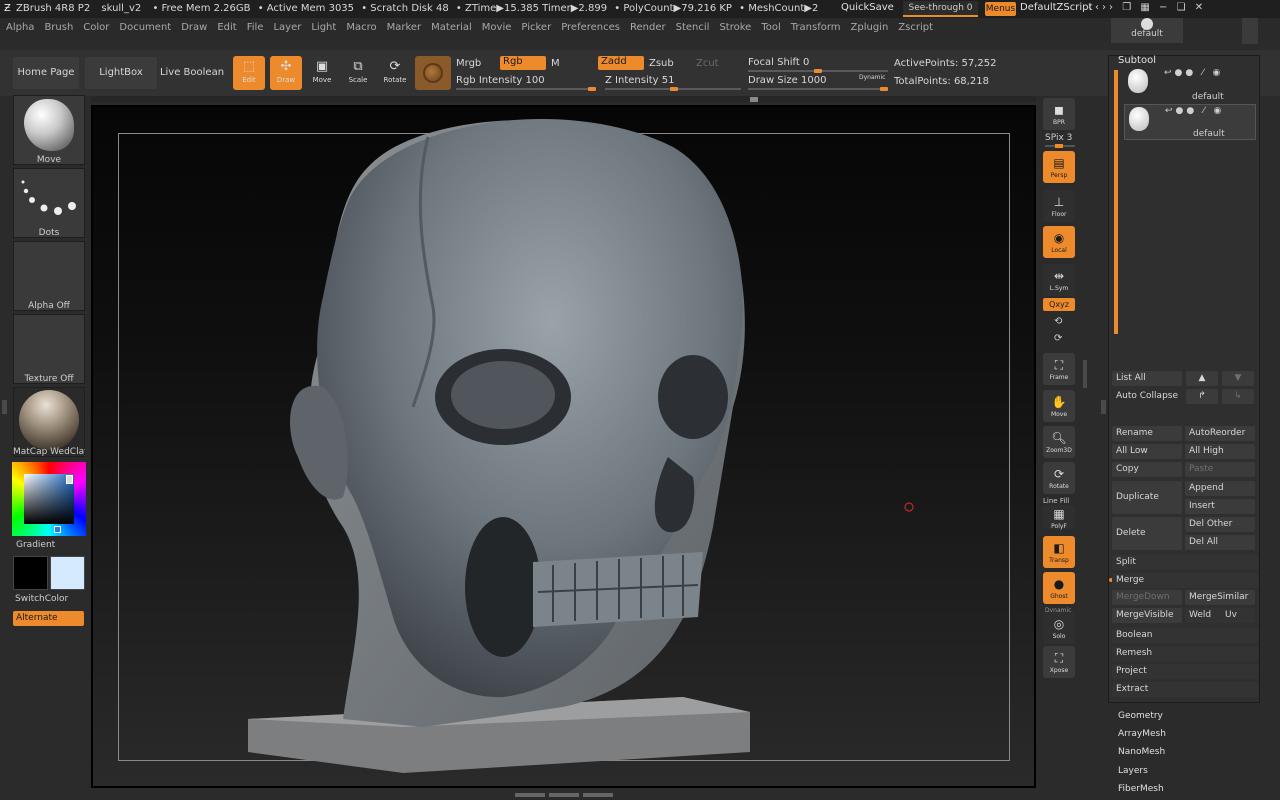 This screenshot has height=800, width=1280. What do you see at coordinates (1202, 396) in the screenshot?
I see `move-to-top-button: ↱` at bounding box center [1202, 396].